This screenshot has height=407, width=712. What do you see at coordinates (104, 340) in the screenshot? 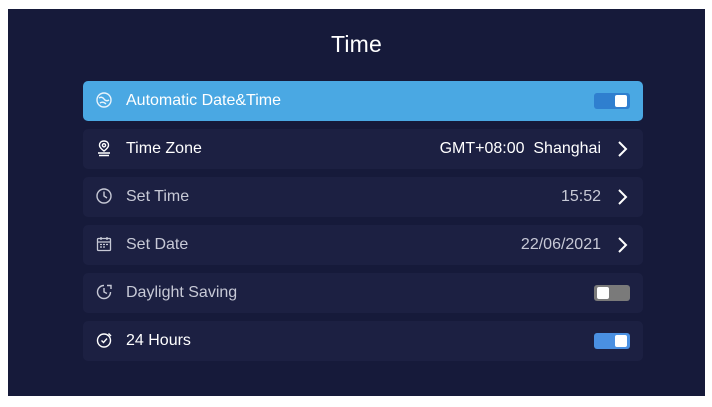
I see `timer-clock-icon` at bounding box center [104, 340].